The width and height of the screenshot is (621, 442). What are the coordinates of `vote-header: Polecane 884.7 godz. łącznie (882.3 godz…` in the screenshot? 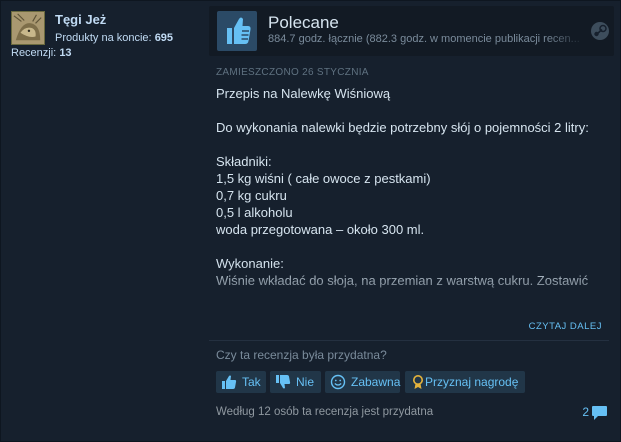 It's located at (411, 31).